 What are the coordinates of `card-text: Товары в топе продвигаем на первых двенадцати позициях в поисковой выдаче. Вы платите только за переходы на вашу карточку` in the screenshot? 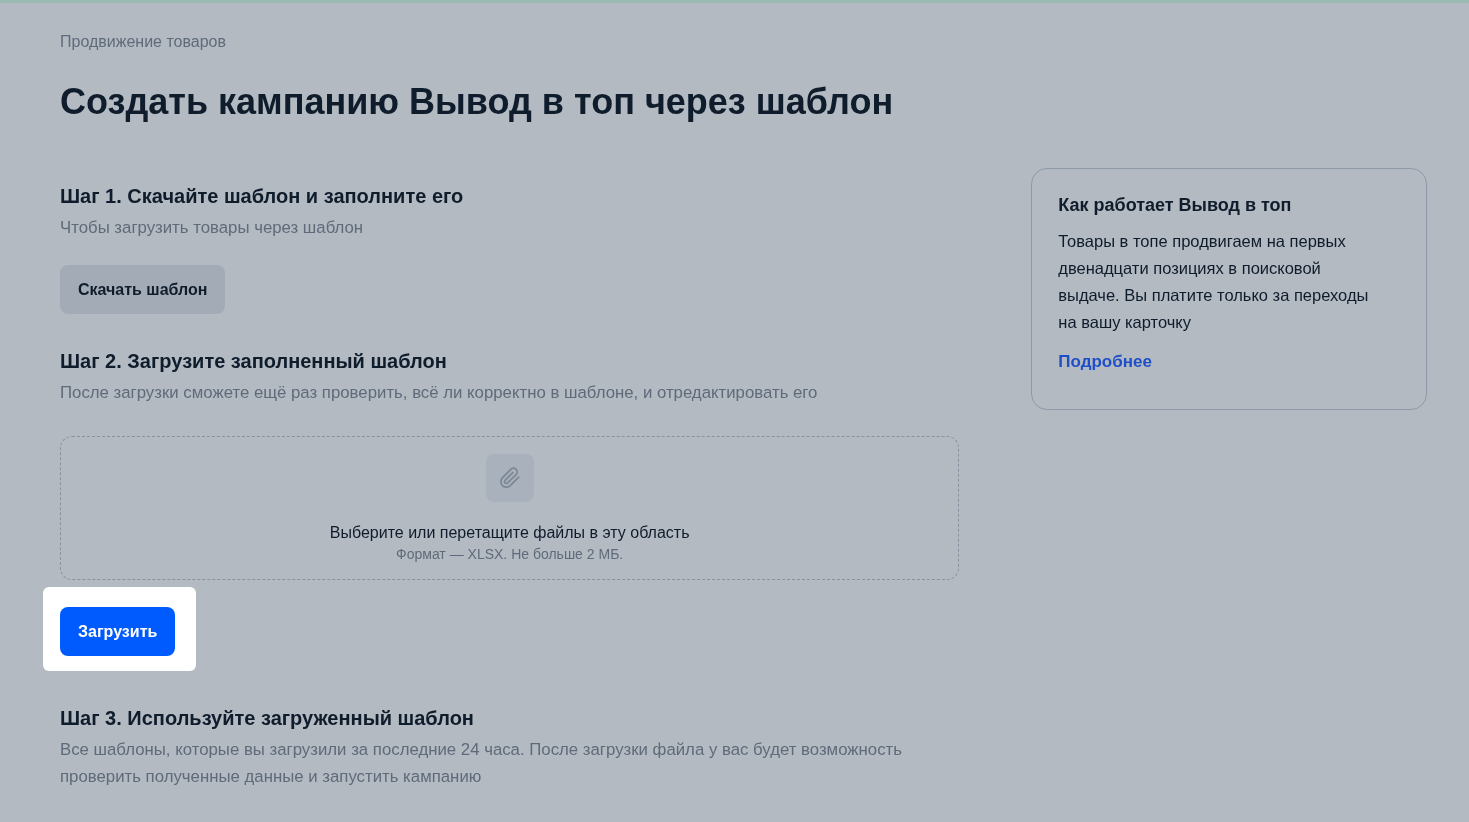 It's located at (1214, 282).